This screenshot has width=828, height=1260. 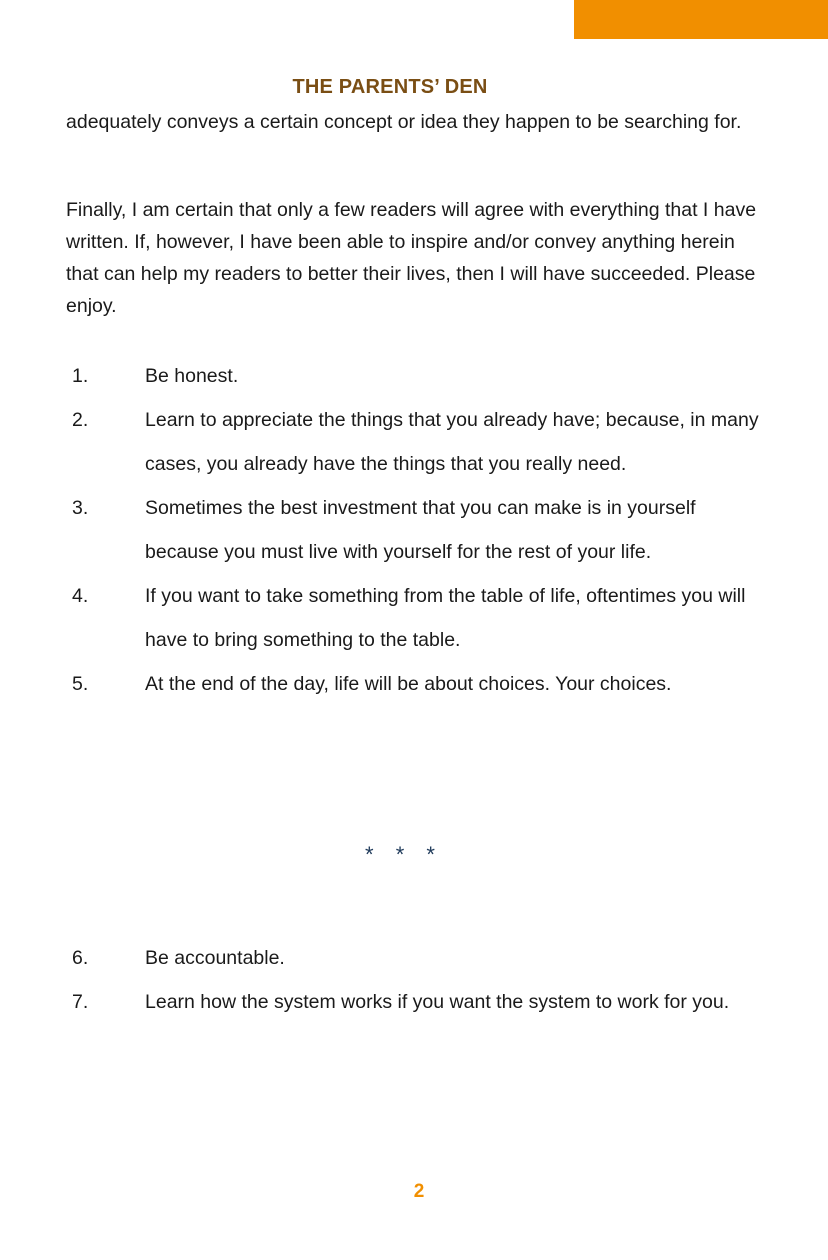 What do you see at coordinates (80, 596) in the screenshot?
I see `list-item-number: 4.` at bounding box center [80, 596].